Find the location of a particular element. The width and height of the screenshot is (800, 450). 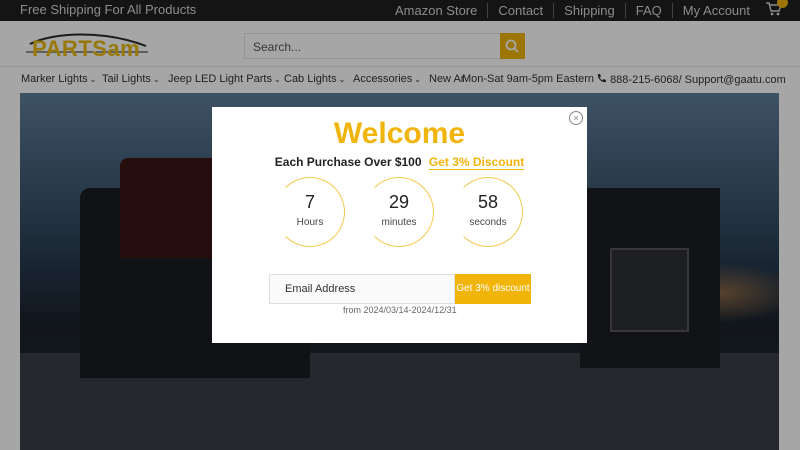

countdown-hours-label: Hours is located at coordinates (310, 222).